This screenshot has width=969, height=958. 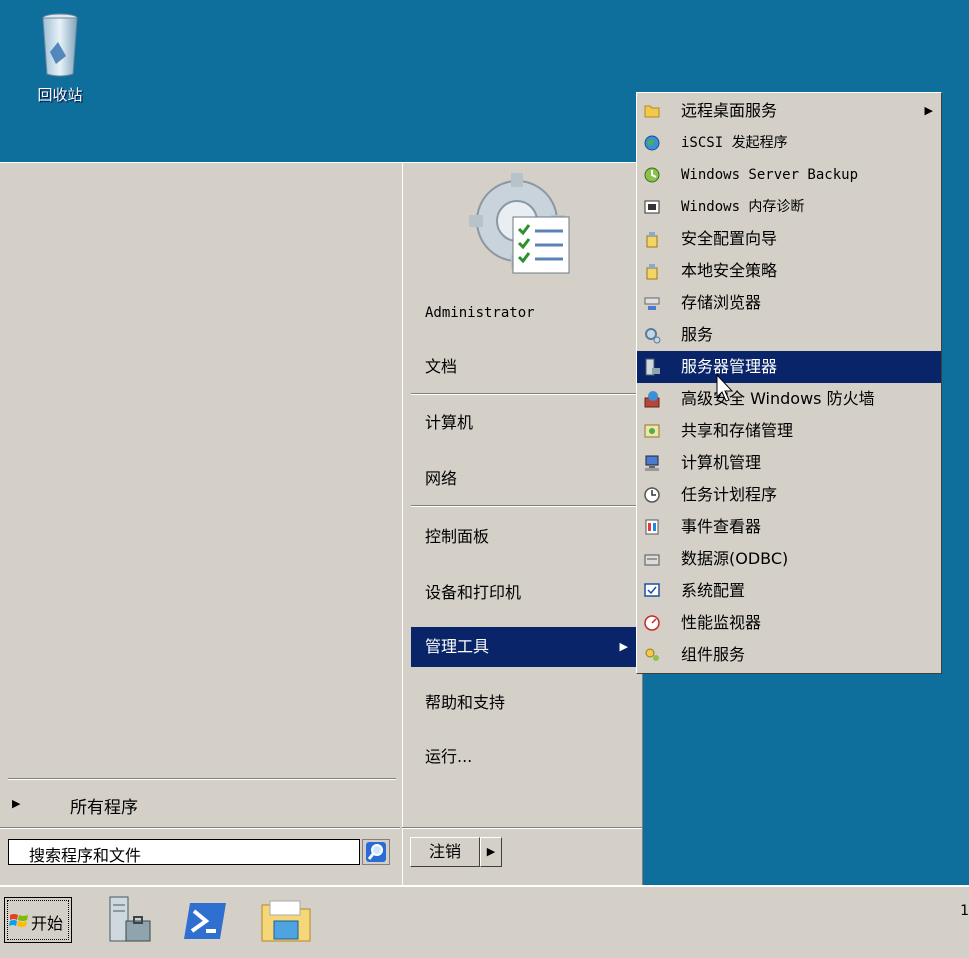 What do you see at coordinates (184, 852) in the screenshot?
I see `search-input: 搜索程序和文件` at bounding box center [184, 852].